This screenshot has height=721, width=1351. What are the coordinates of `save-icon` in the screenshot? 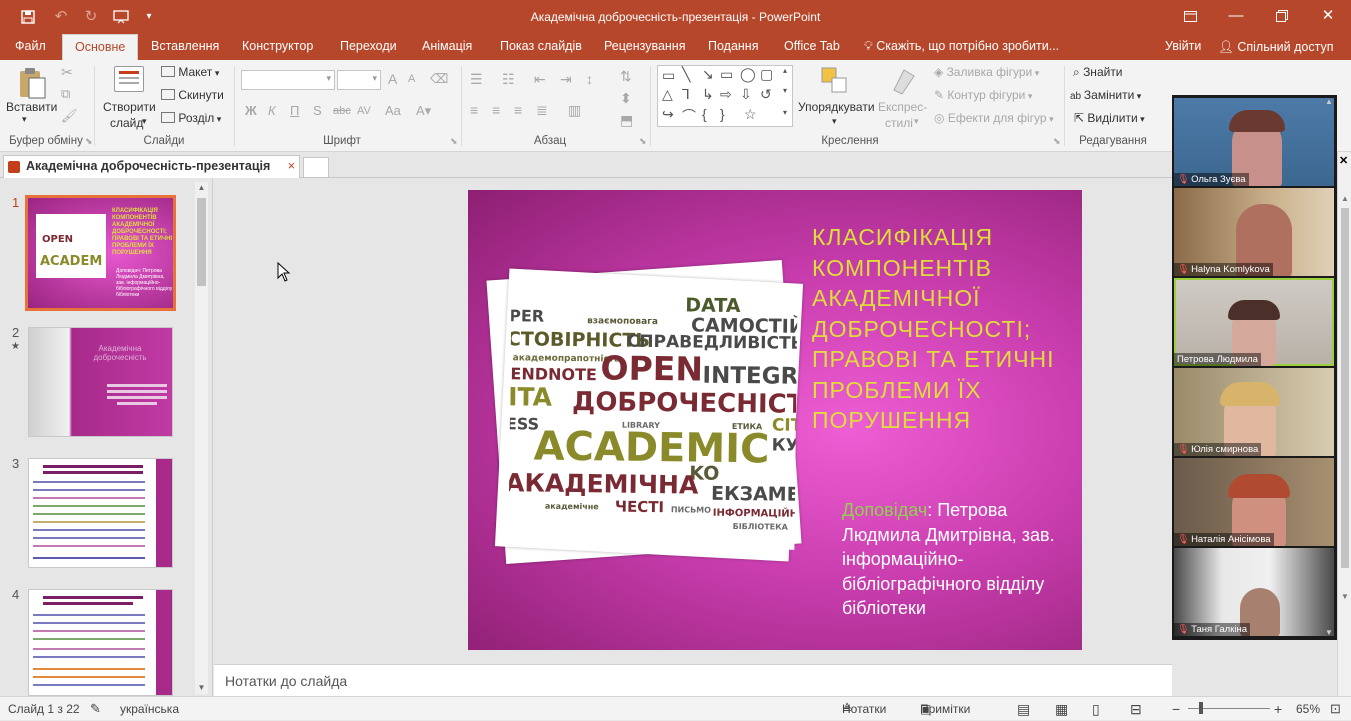 It's located at (28, 17).